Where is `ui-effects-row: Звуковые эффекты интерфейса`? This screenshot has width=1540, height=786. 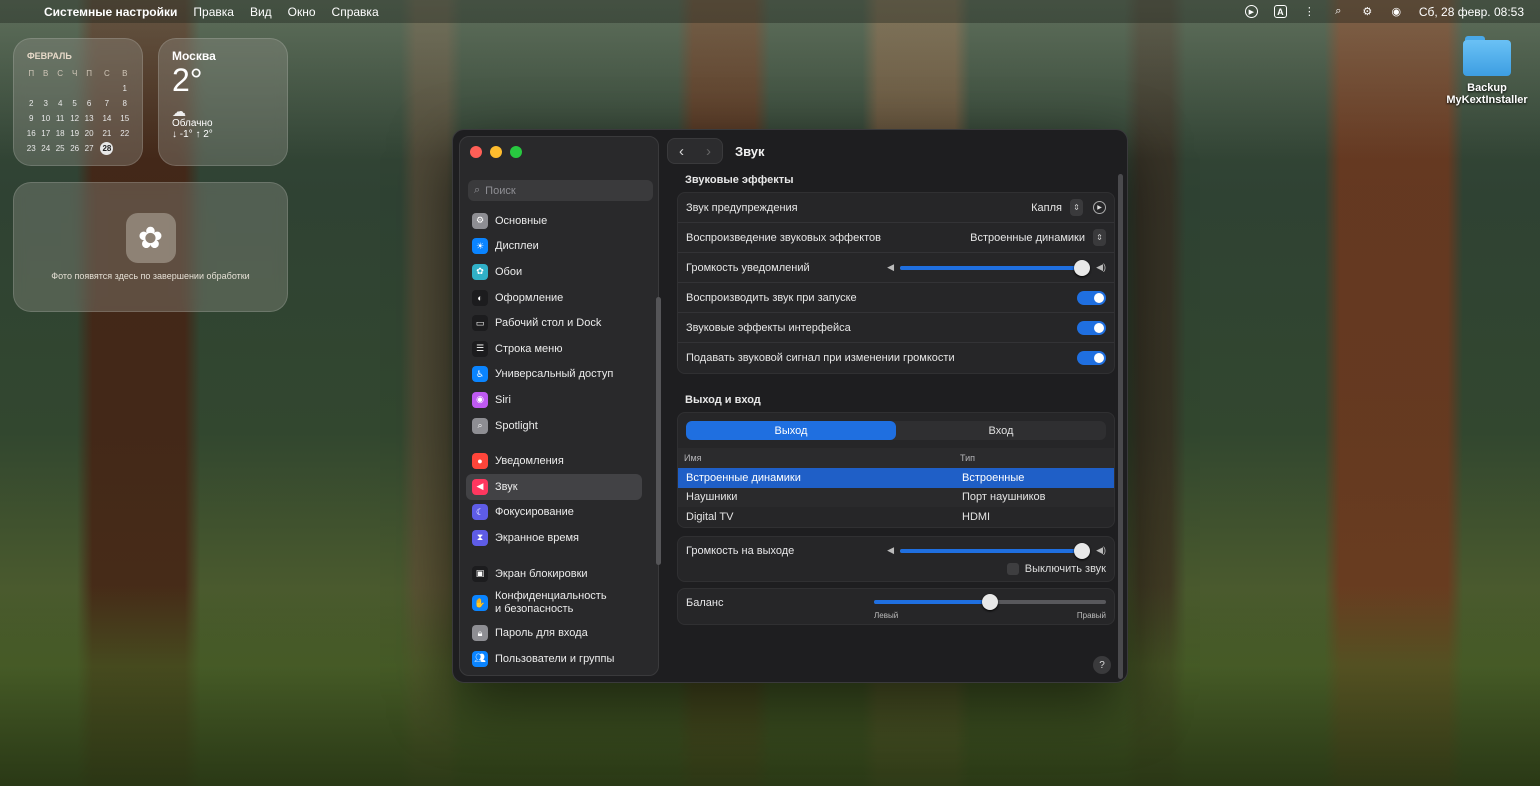 ui-effects-row: Звуковые эффекты интерфейса is located at coordinates (896, 328).